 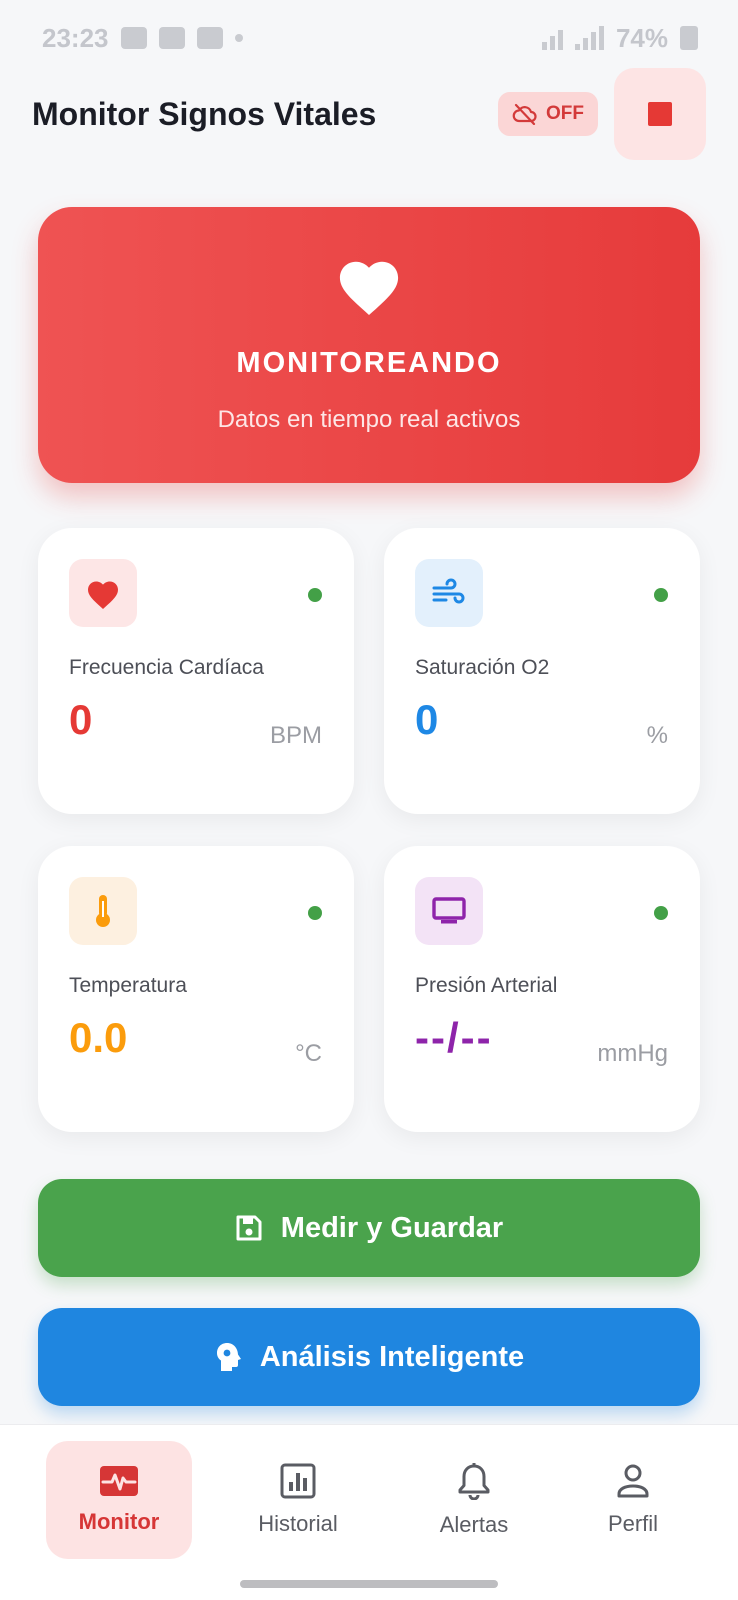 I want to click on blood-pressure-value: --/--, so click(x=454, y=1037).